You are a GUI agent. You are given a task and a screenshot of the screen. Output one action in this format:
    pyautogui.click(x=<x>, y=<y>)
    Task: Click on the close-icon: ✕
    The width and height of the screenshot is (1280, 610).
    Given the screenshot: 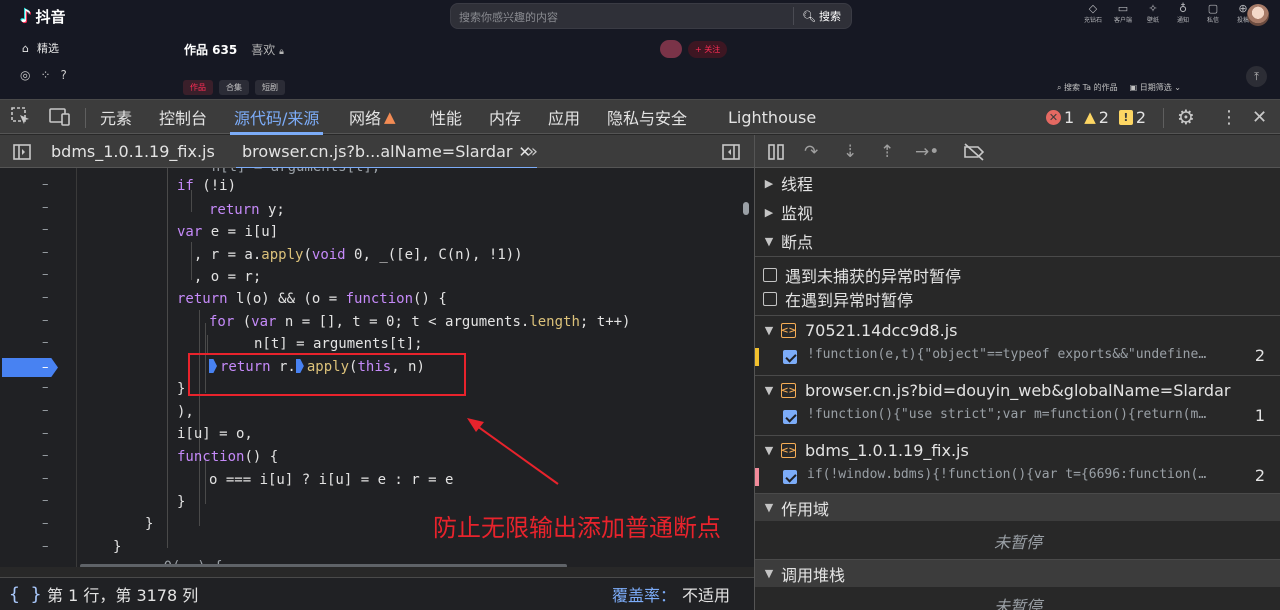 What is the action you would take?
    pyautogui.click(x=1259, y=117)
    